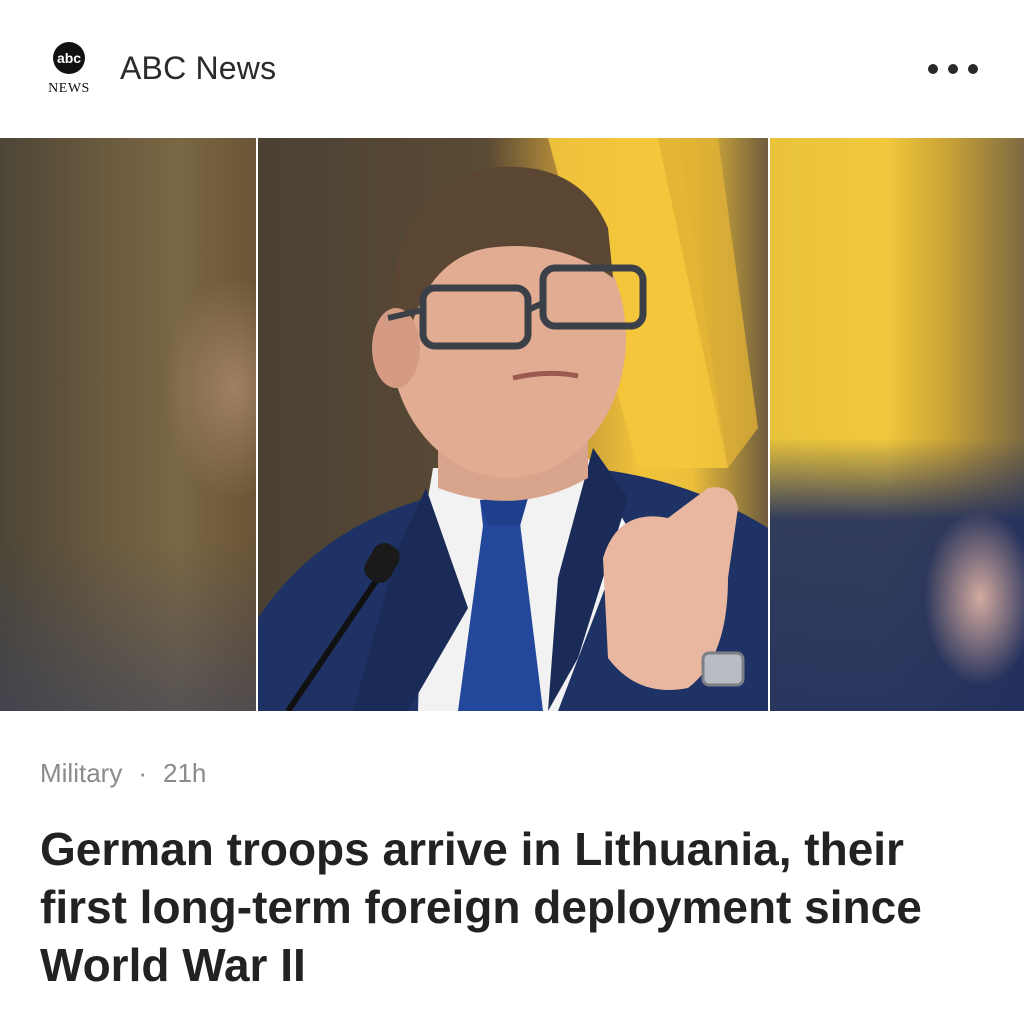 The image size is (1024, 1022). I want to click on more-horizontal-icon, so click(933, 69).